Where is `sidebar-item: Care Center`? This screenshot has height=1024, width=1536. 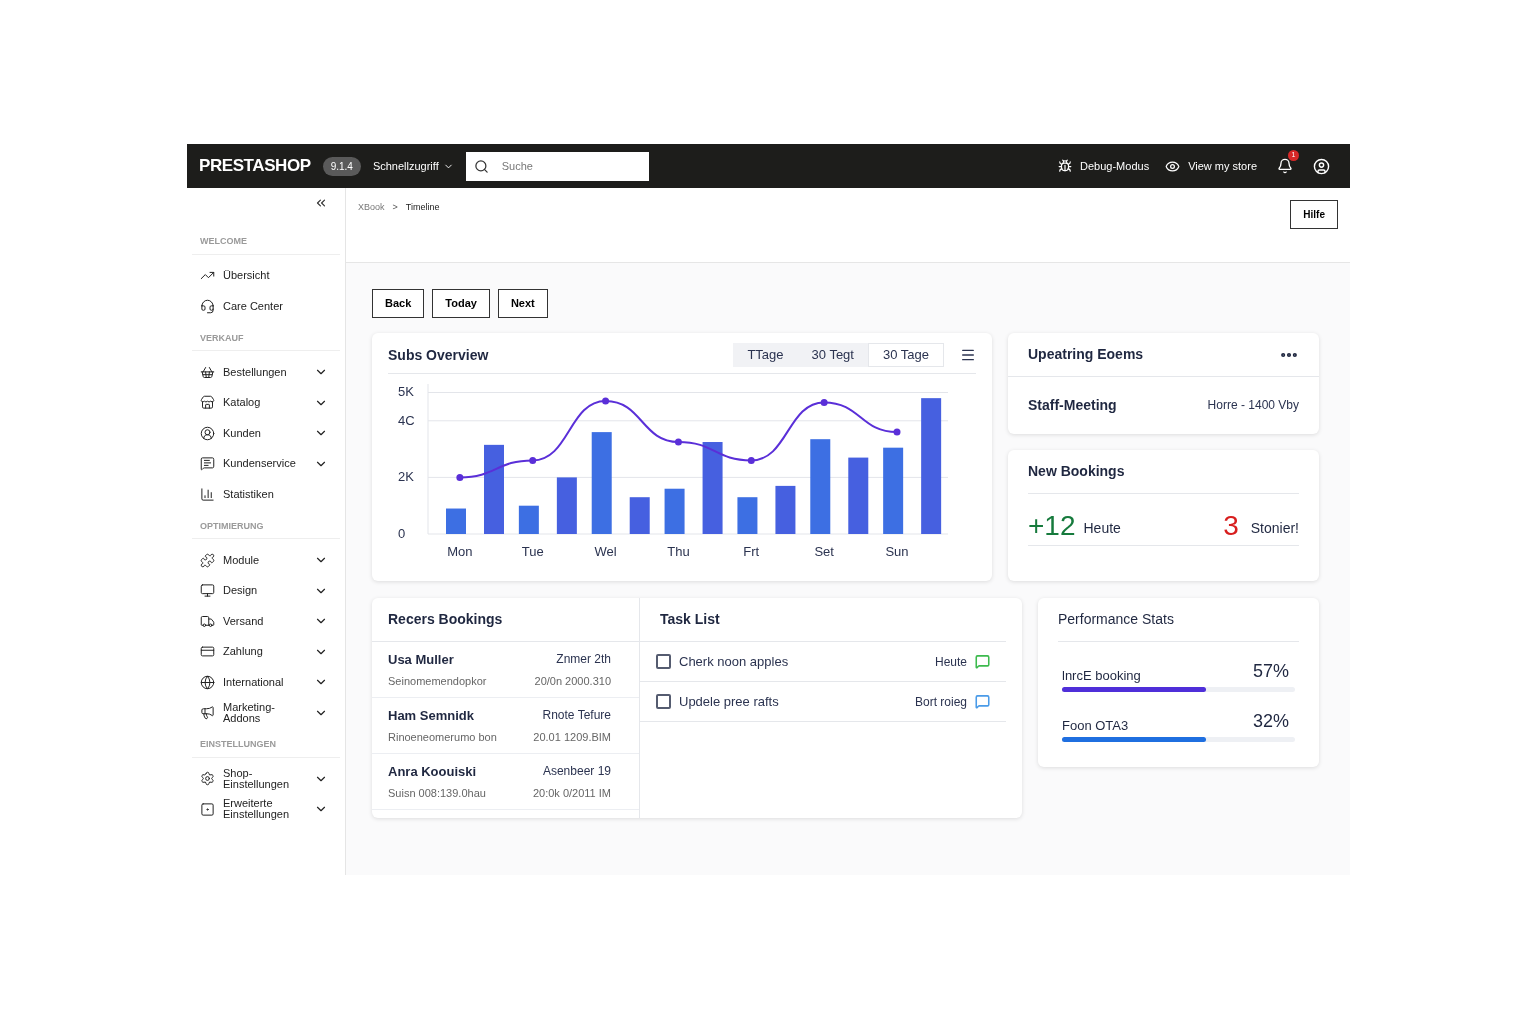 sidebar-item: Care Center is located at coordinates (266, 306).